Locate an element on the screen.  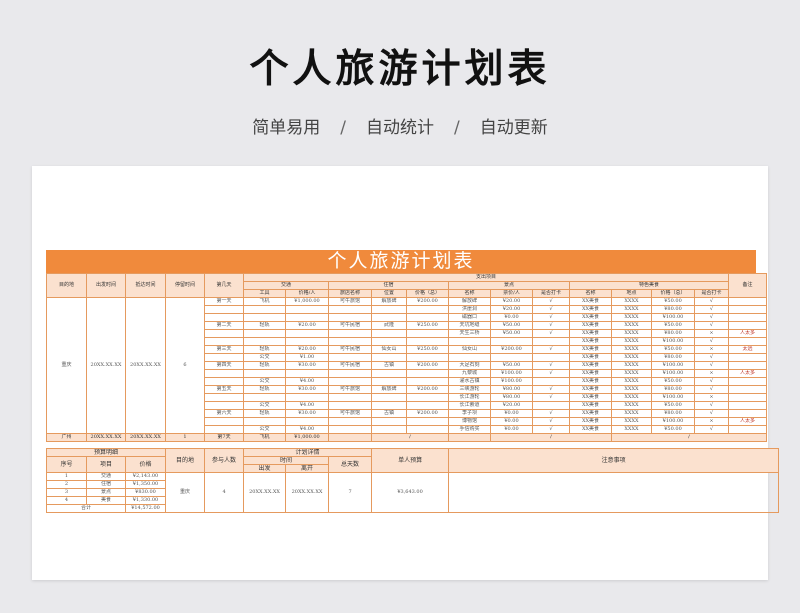
row-transport-price: ¥1.00 is located at coordinates (307, 357).